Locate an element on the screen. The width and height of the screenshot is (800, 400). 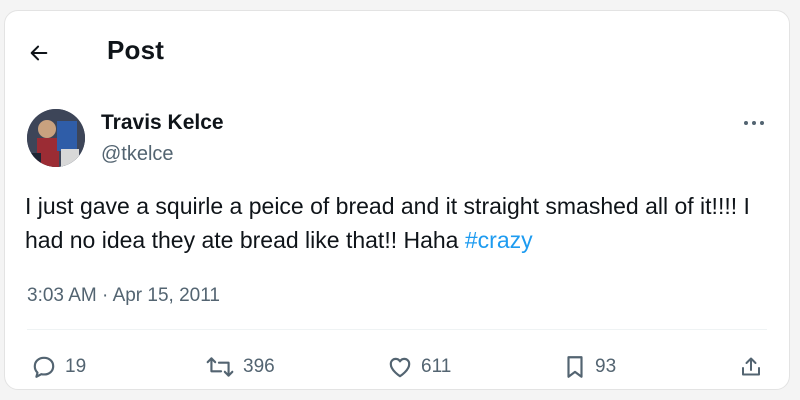
bookmark-button: 93 is located at coordinates (589, 367).